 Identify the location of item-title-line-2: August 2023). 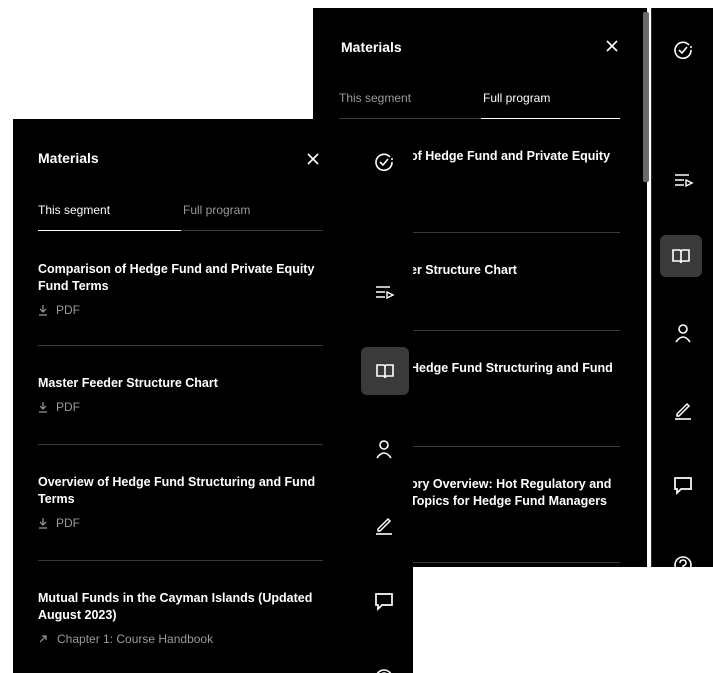
(77, 615).